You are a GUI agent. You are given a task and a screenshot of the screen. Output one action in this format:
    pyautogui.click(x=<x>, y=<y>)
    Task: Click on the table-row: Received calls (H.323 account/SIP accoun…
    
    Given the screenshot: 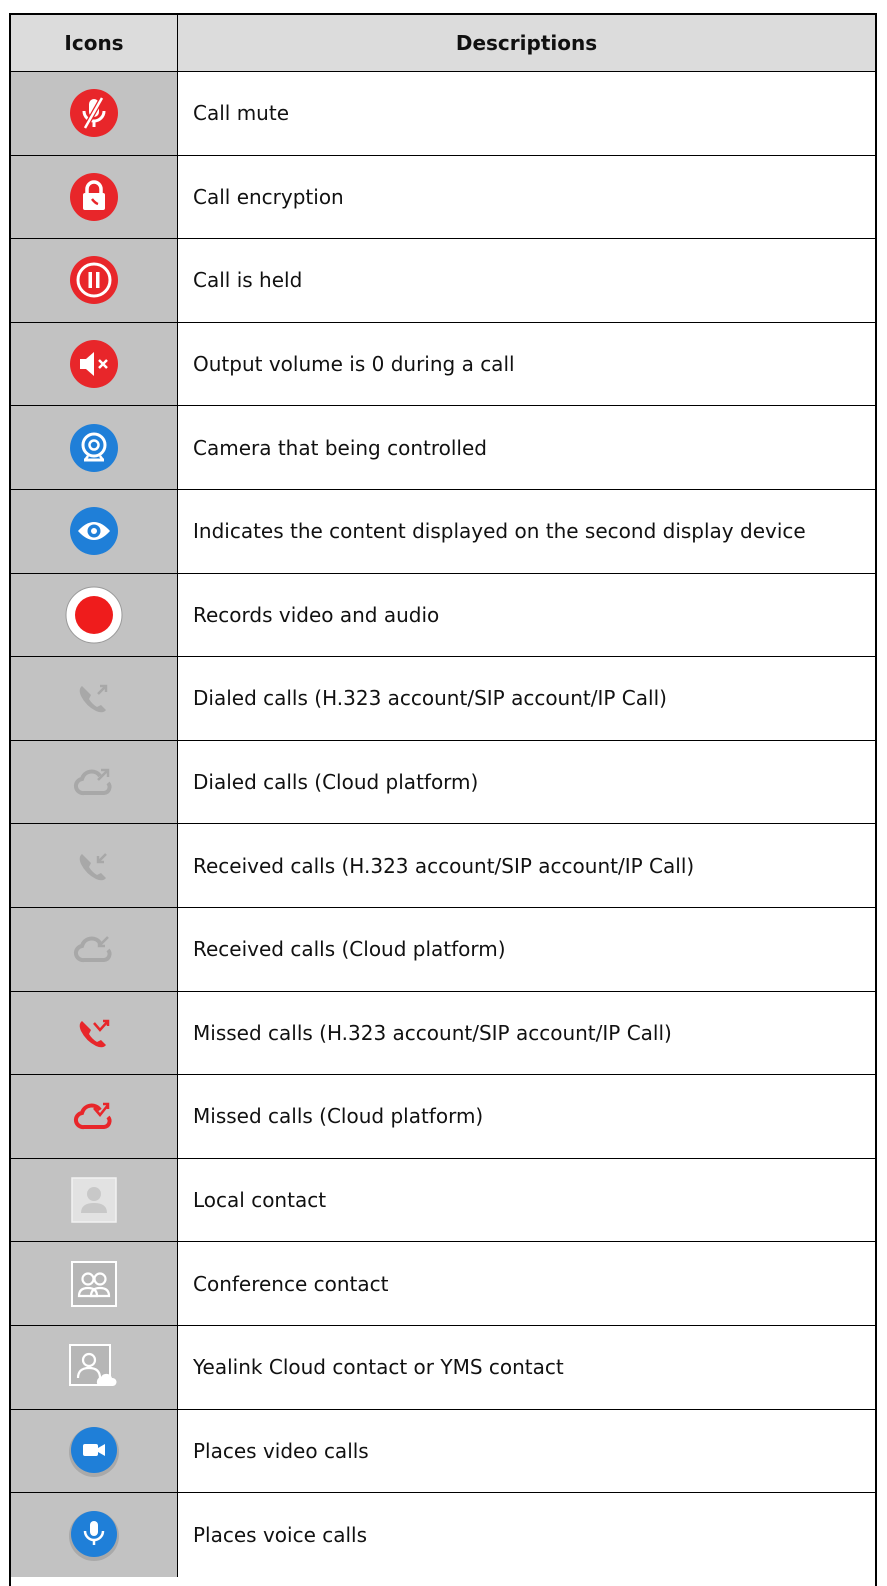 What is the action you would take?
    pyautogui.click(x=443, y=866)
    